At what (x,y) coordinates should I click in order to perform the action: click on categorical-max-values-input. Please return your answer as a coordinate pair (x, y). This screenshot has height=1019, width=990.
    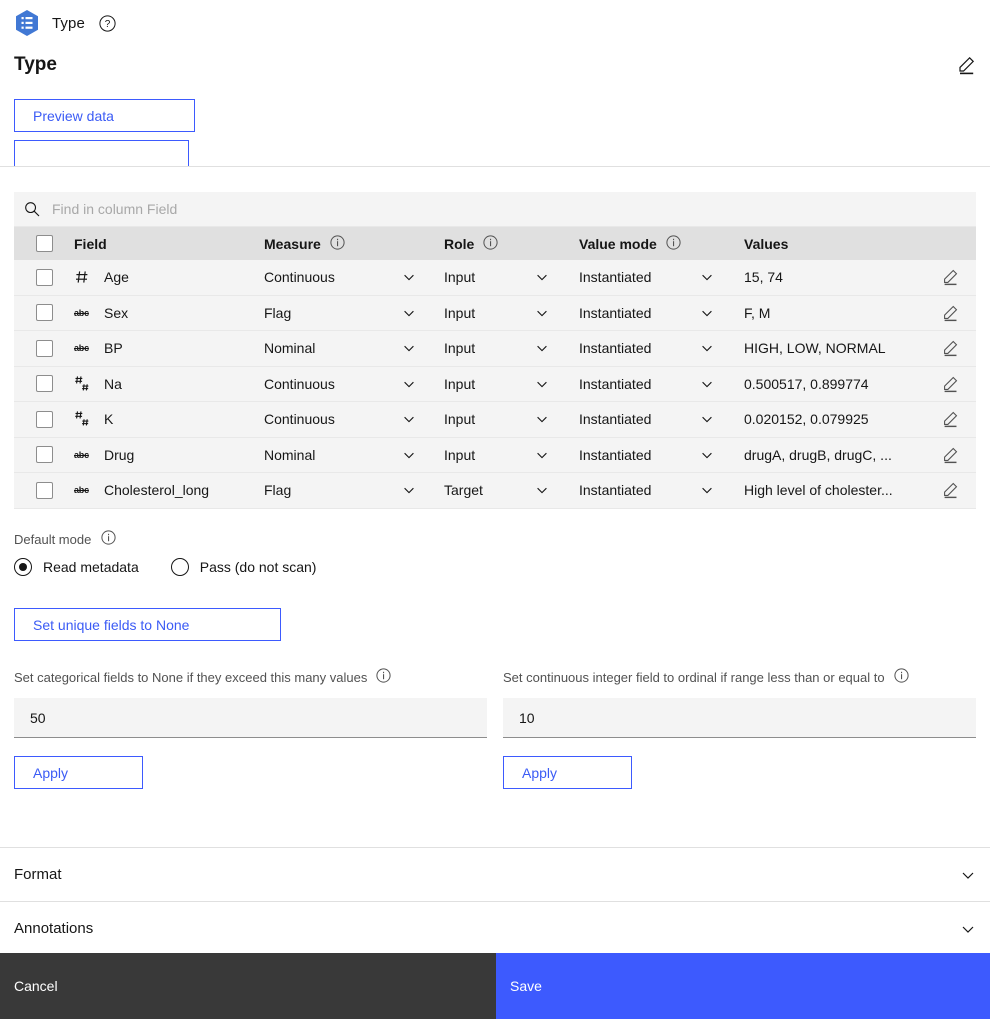
    Looking at the image, I should click on (250, 718).